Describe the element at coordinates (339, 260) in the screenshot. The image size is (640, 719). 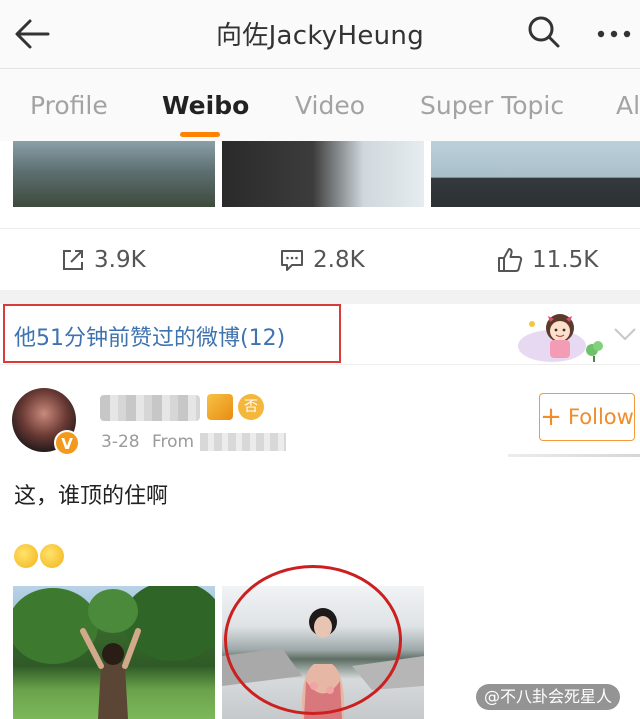
I see `comment-count: 2.8K` at that location.